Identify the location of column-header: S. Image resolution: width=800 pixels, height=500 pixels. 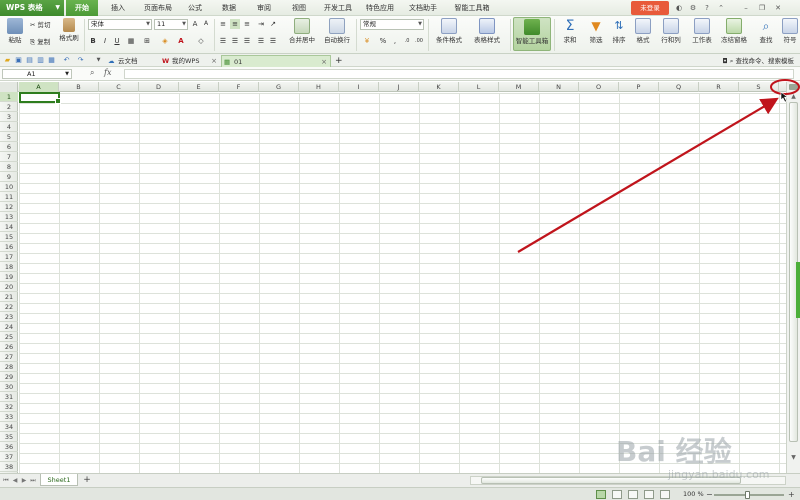
(759, 87).